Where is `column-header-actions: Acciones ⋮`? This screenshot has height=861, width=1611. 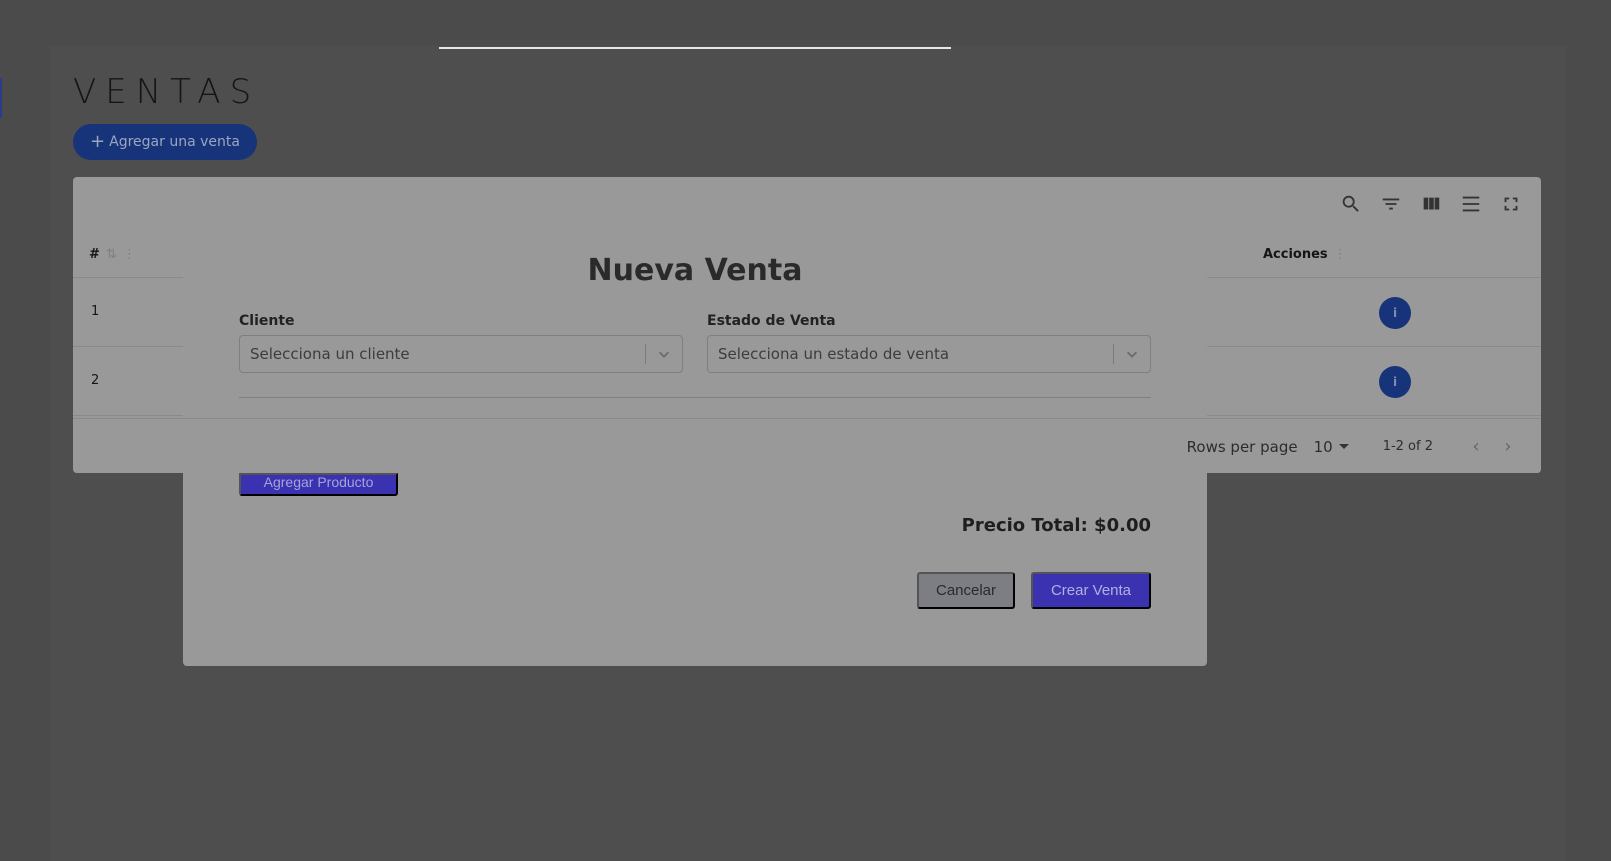 column-header-actions: Acciones ⋮ is located at coordinates (1305, 254).